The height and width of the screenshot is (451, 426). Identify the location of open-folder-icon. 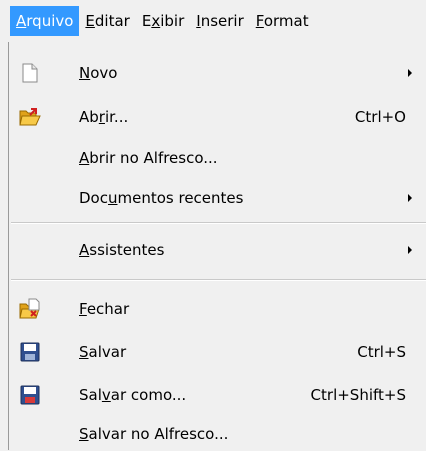
(30, 117).